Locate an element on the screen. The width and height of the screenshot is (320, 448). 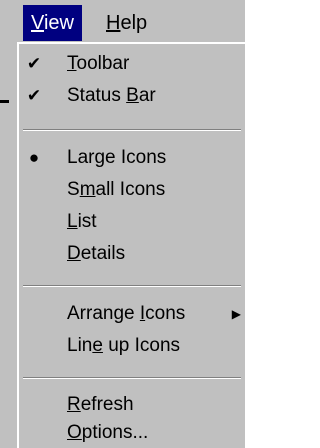
view-menu: View is located at coordinates (52, 23).